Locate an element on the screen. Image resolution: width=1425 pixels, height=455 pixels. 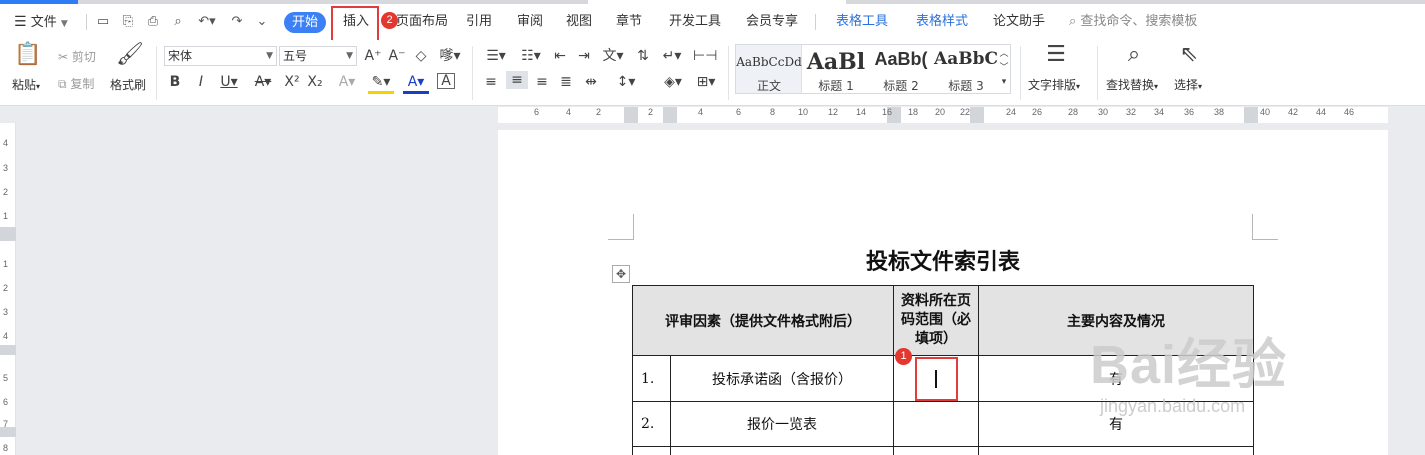
ruler-tick: 4 is located at coordinates (569, 112).